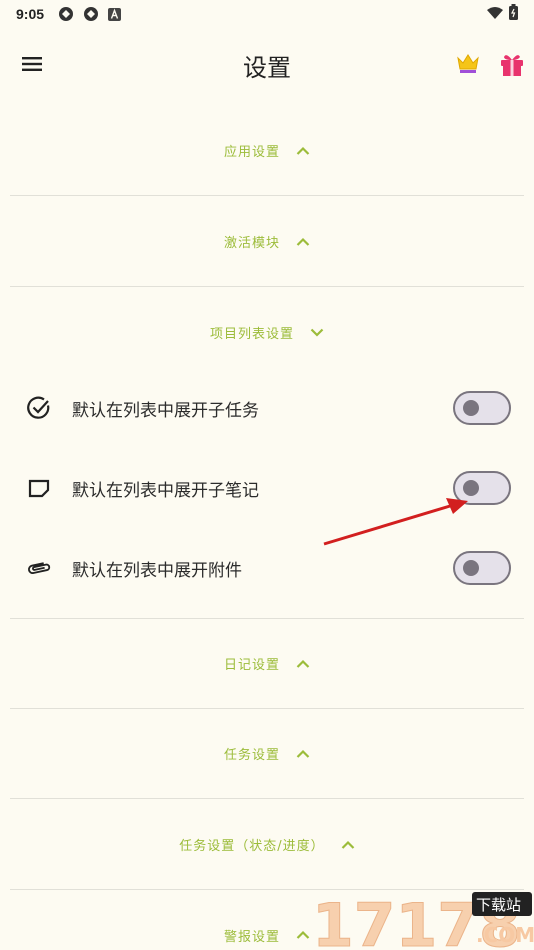 The height and width of the screenshot is (950, 534). Describe the element at coordinates (30, 14) in the screenshot. I see `status-time: 9:05` at that location.